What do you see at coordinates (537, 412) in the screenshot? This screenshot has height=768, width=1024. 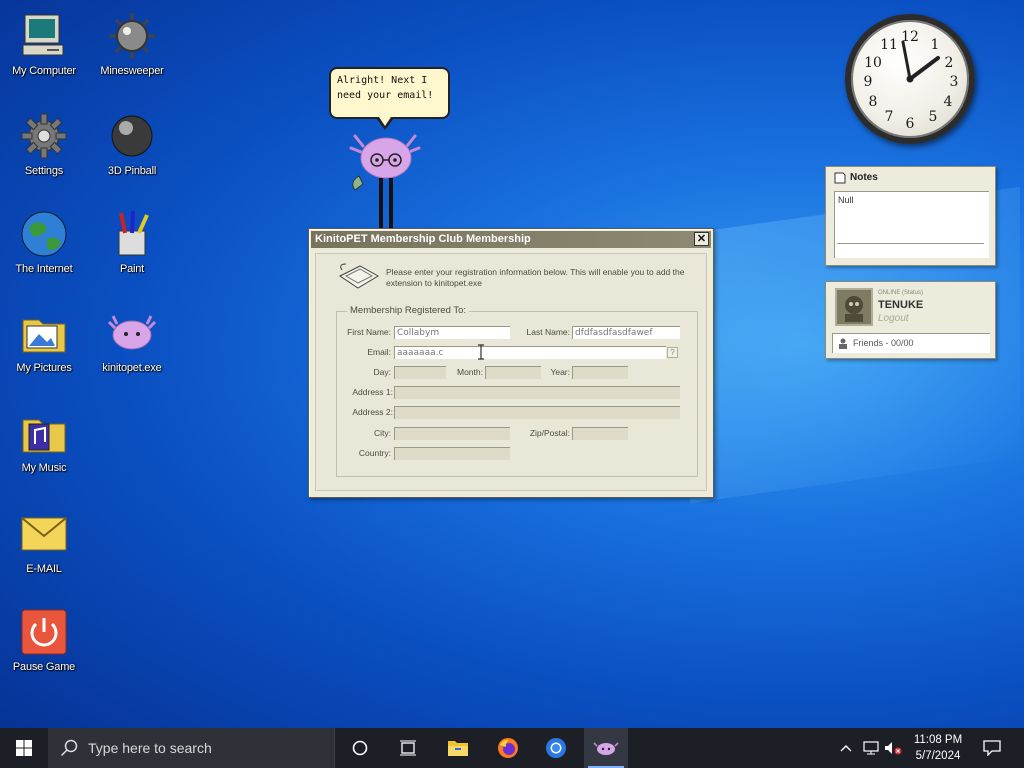 I see `address2-input` at bounding box center [537, 412].